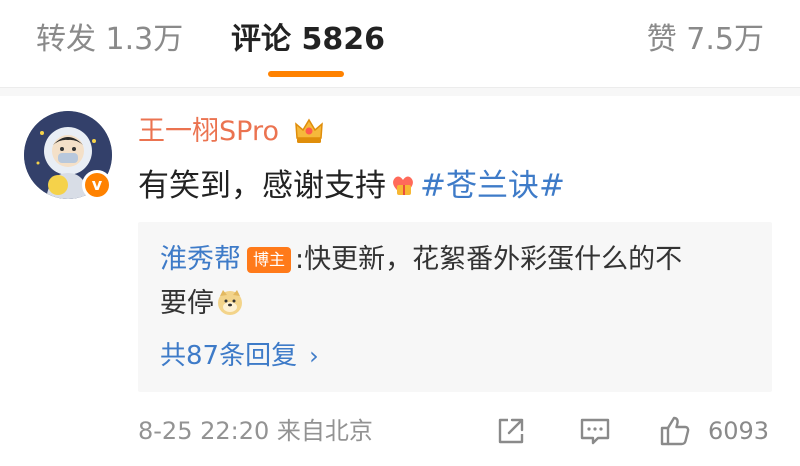 This screenshot has width=800, height=466. I want to click on active-tab-indicator, so click(306, 74).